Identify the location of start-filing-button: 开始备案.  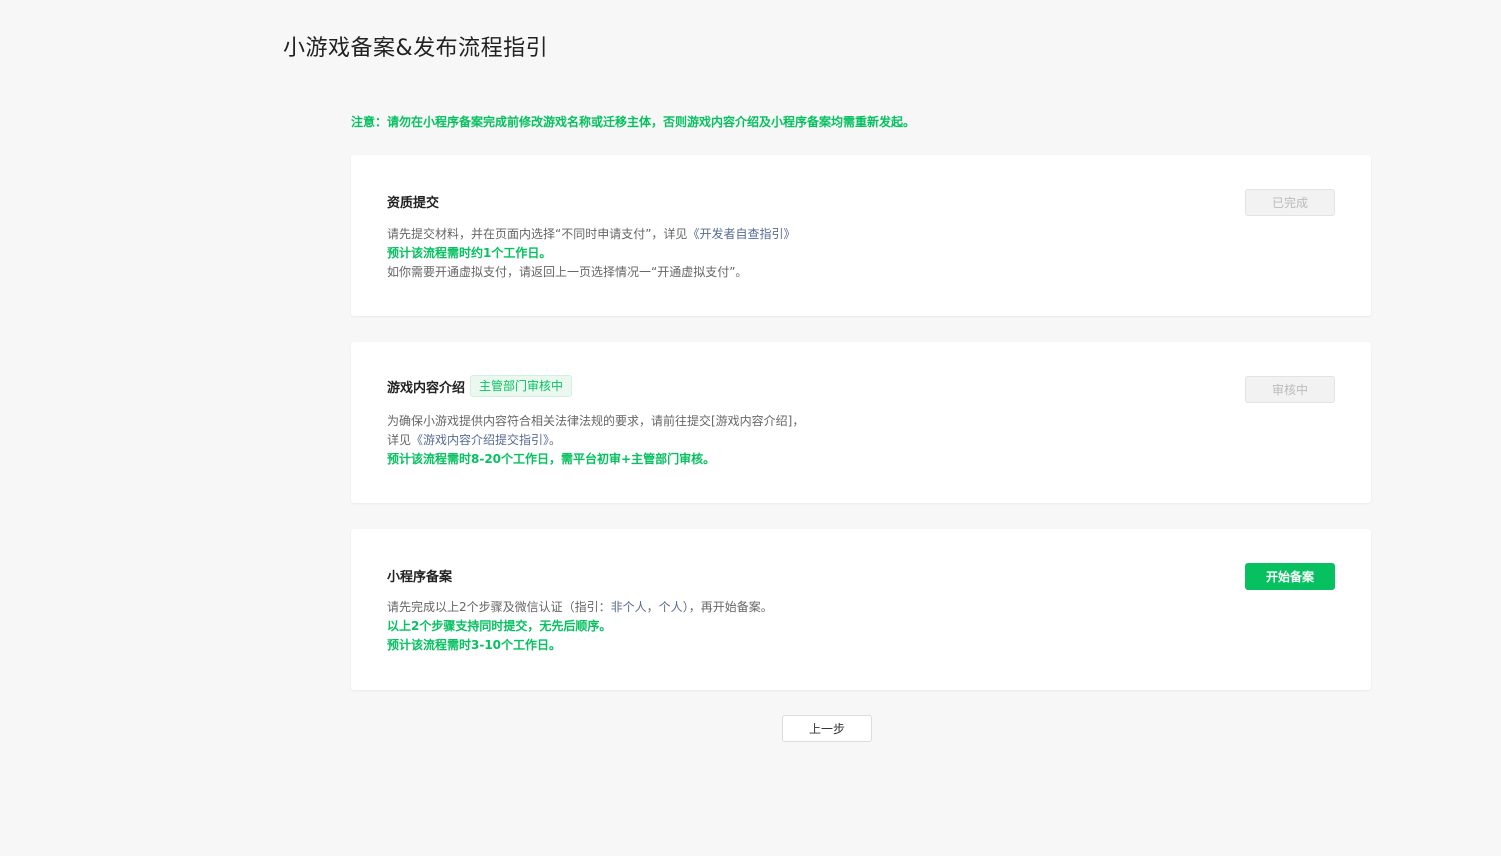
(1290, 576).